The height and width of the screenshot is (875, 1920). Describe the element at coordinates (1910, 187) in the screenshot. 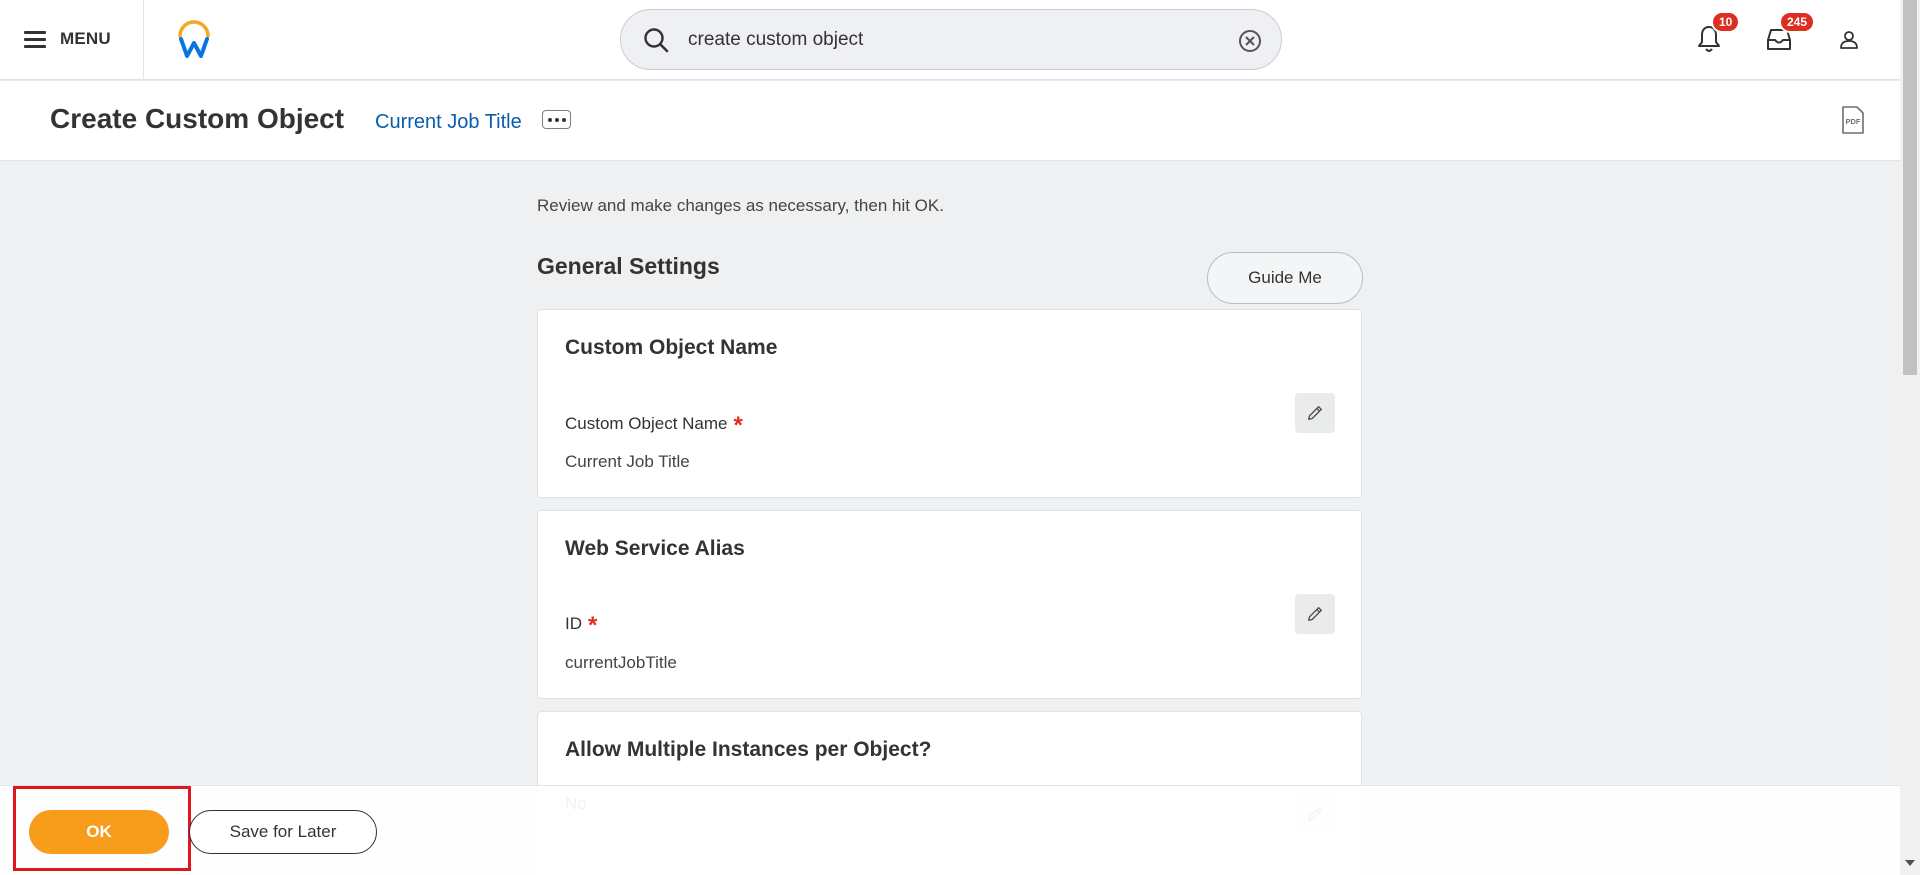

I see `scrollbar-thumb` at that location.